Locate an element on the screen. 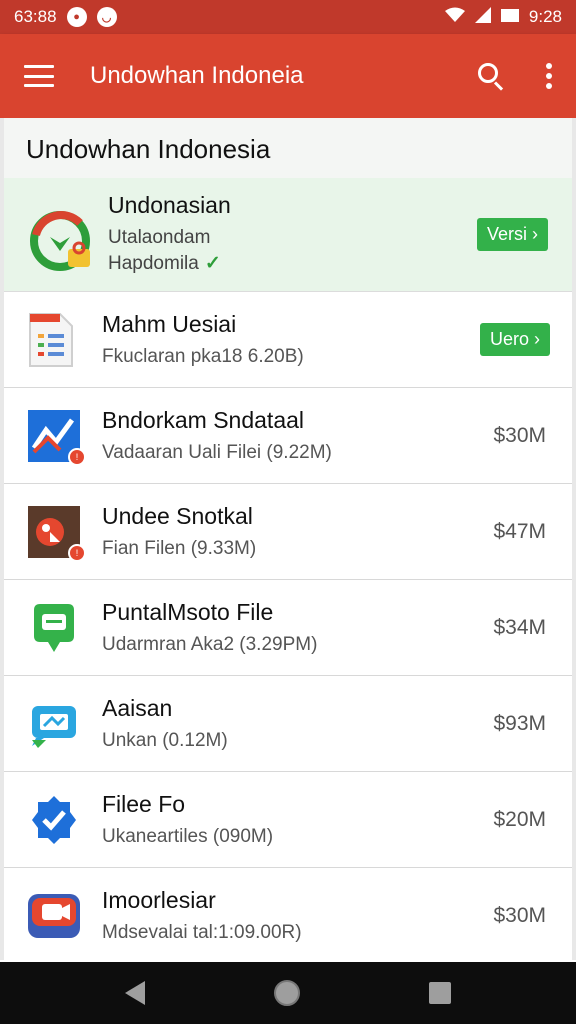  list-item: Aaisan Unkan (0.12M) $93M is located at coordinates (288, 724).